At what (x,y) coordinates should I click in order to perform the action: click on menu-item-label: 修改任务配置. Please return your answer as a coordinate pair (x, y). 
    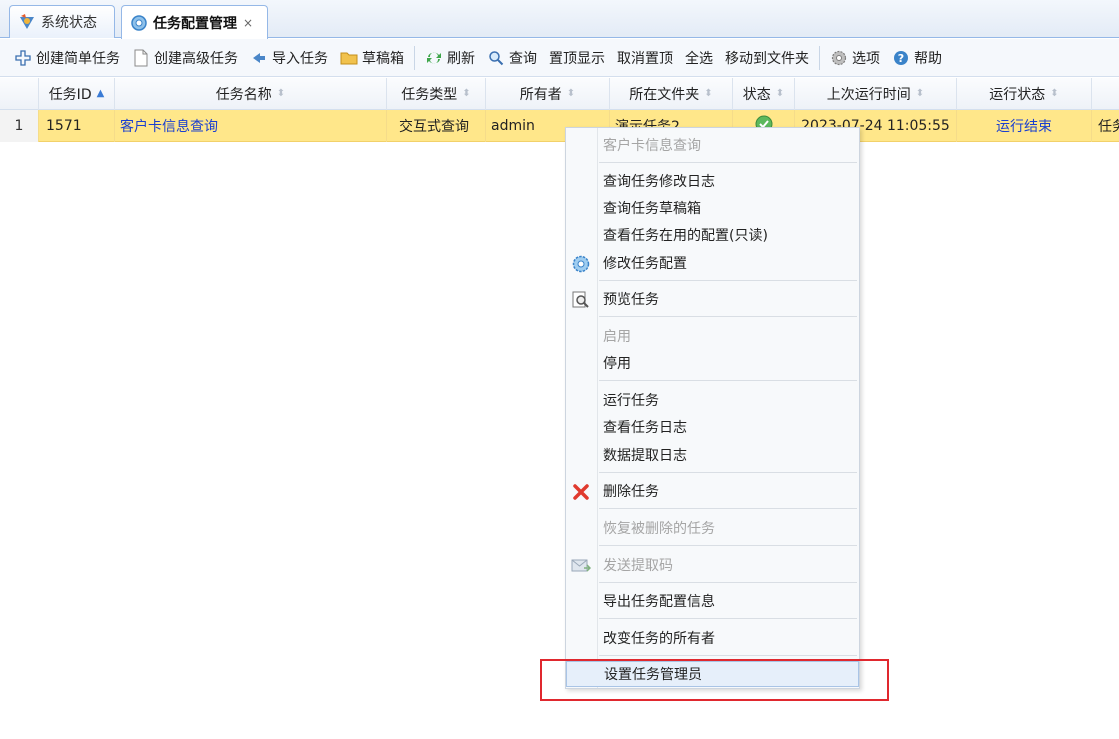
    Looking at the image, I should click on (645, 264).